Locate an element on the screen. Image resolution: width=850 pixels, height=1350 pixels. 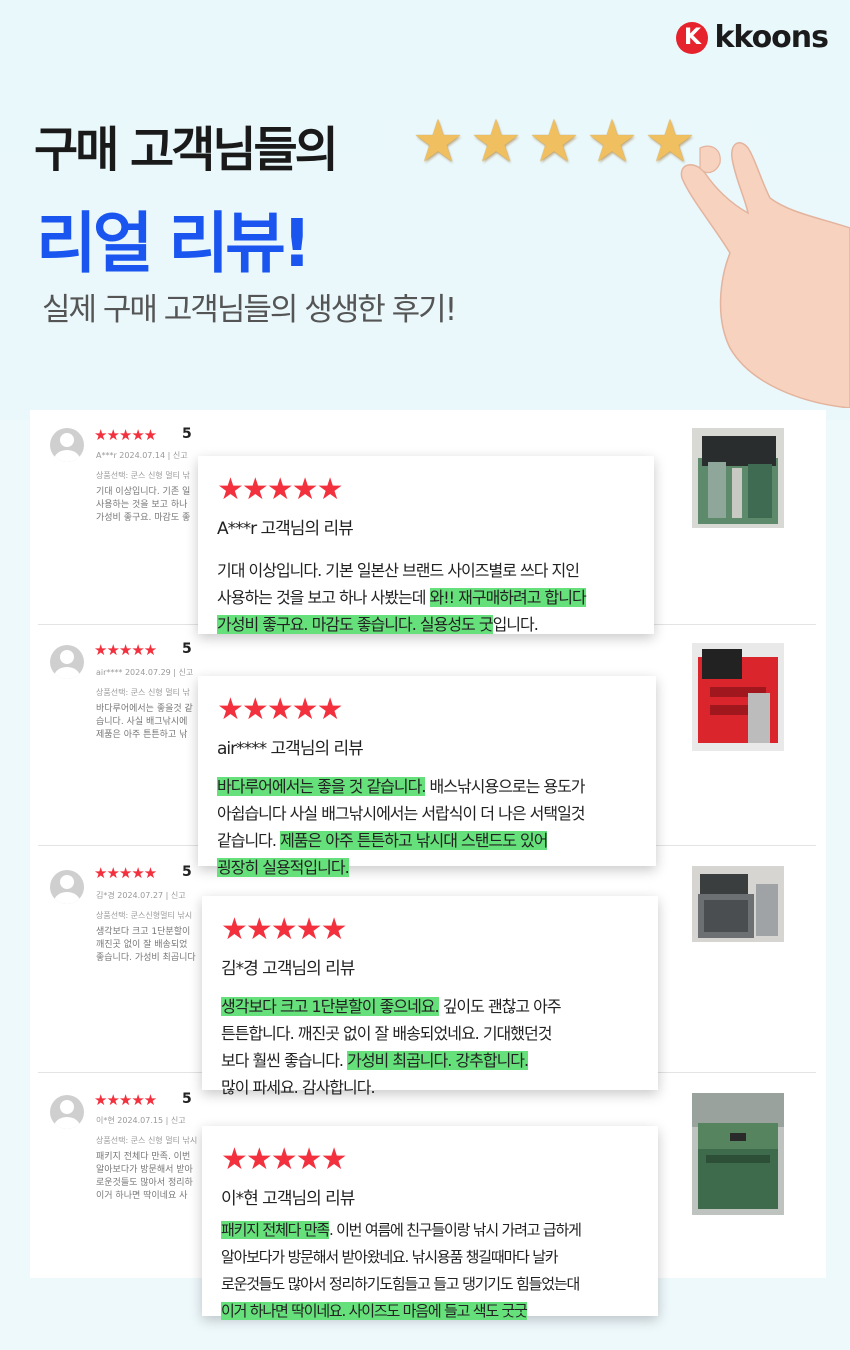
reviewer-name: 이*현 고객님의 리뷰 is located at coordinates (288, 1199).